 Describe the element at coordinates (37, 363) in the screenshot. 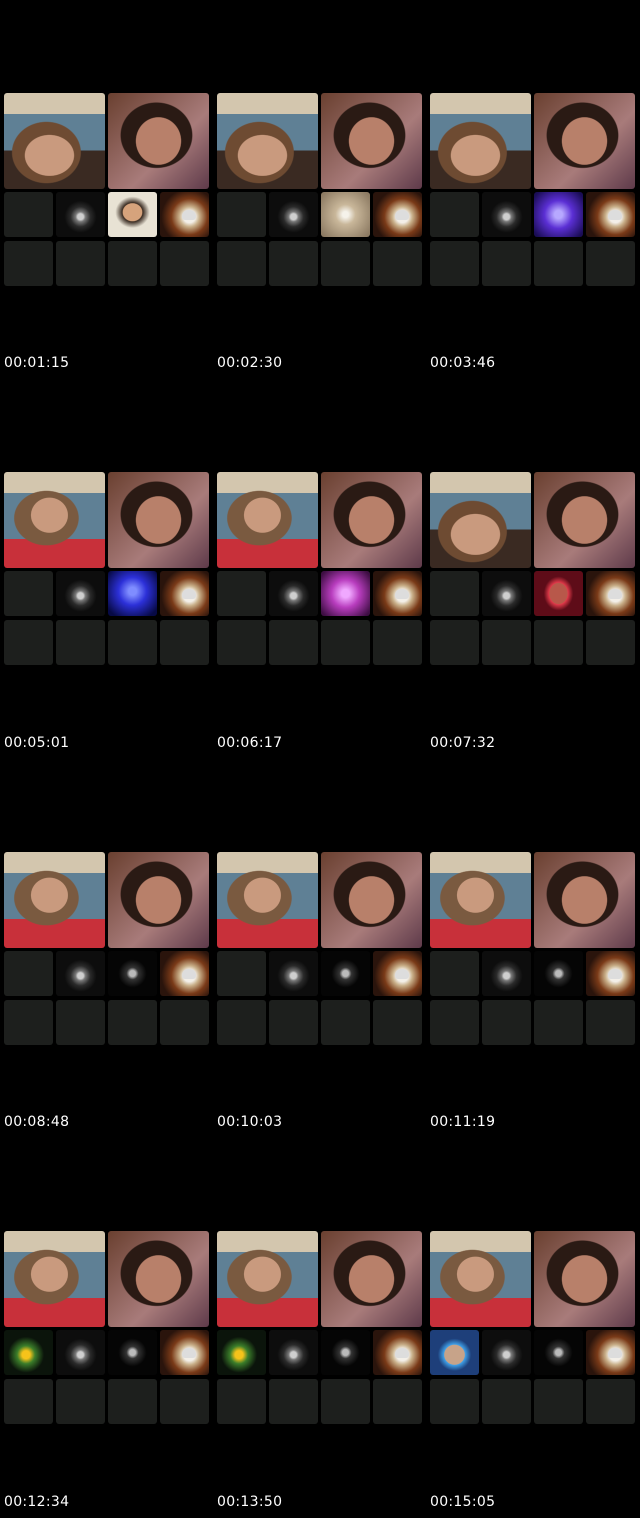

I see `timestamp-label: 00:01:15` at that location.